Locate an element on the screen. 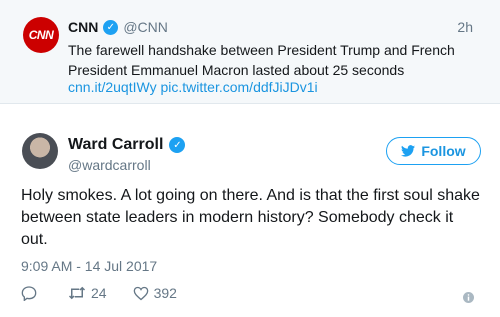  reply-button is located at coordinates (31, 293).